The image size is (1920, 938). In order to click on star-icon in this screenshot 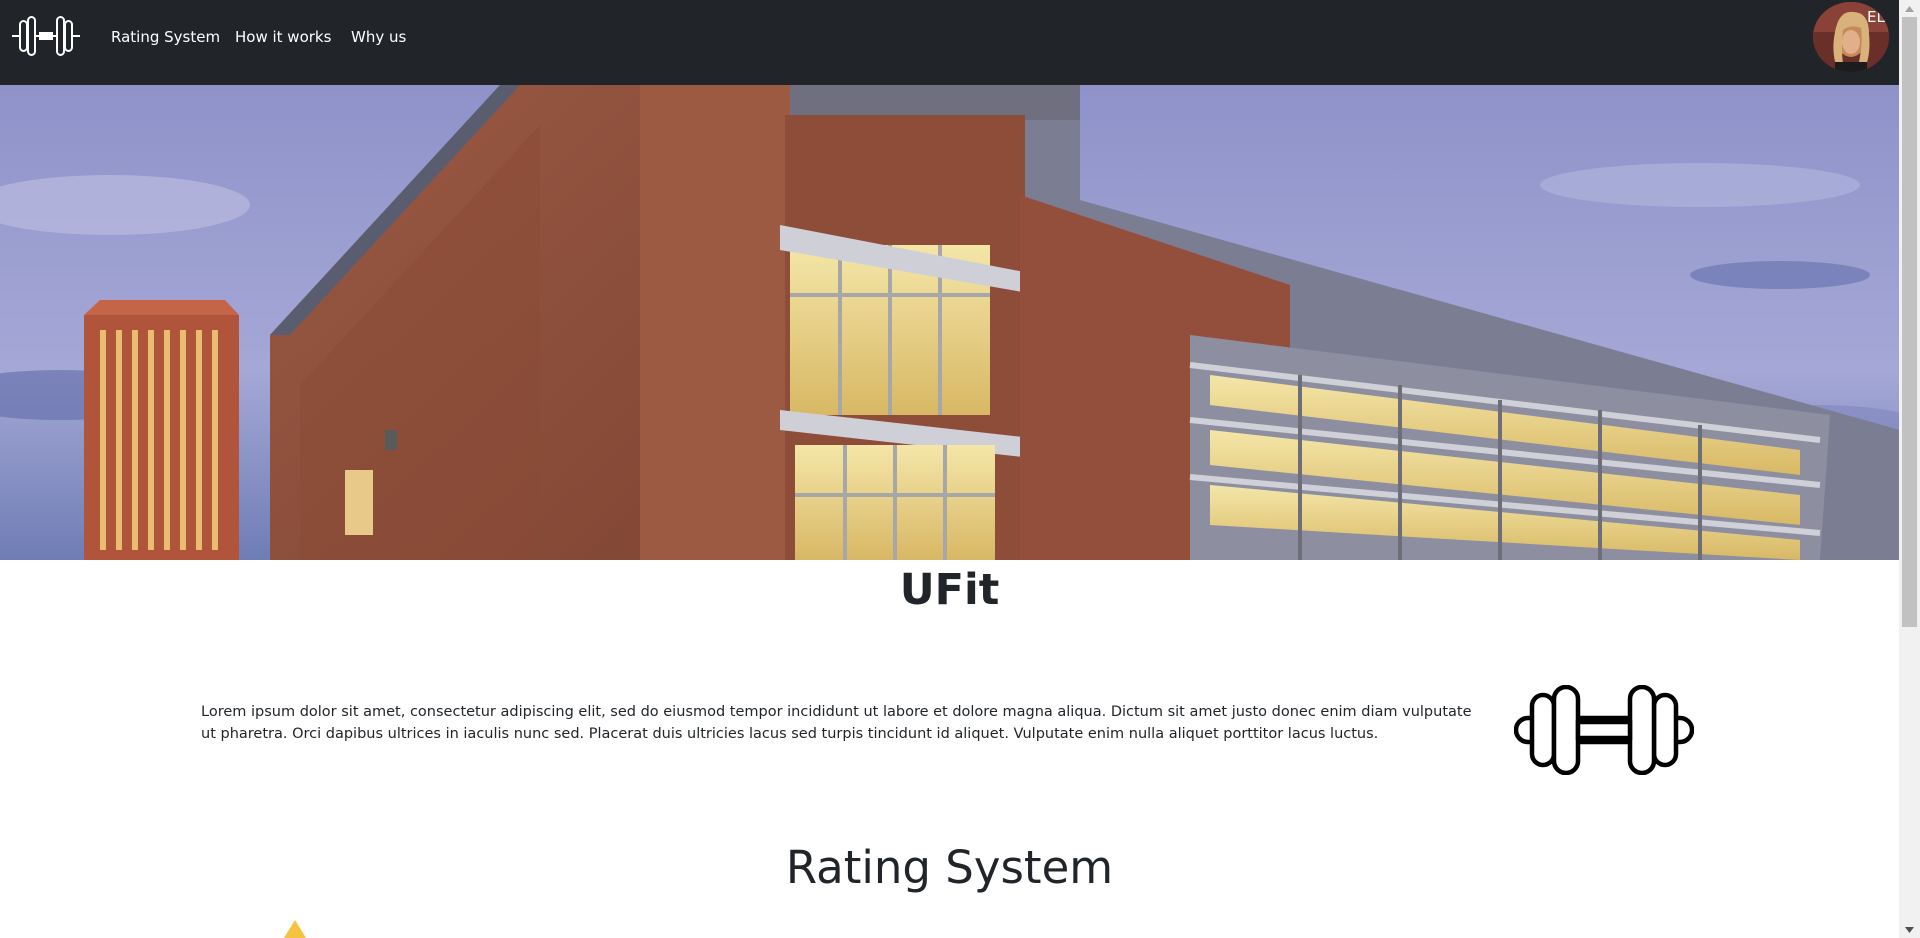, I will do `click(295, 929)`.